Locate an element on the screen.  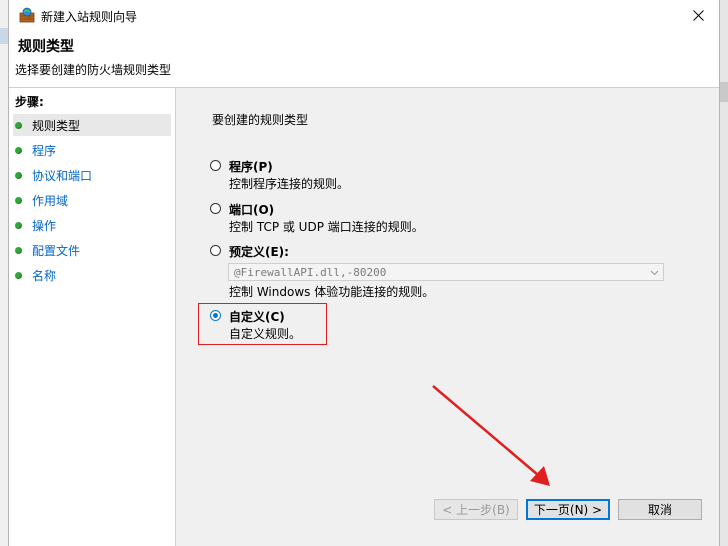
step-label: 程序 is located at coordinates (44, 150).